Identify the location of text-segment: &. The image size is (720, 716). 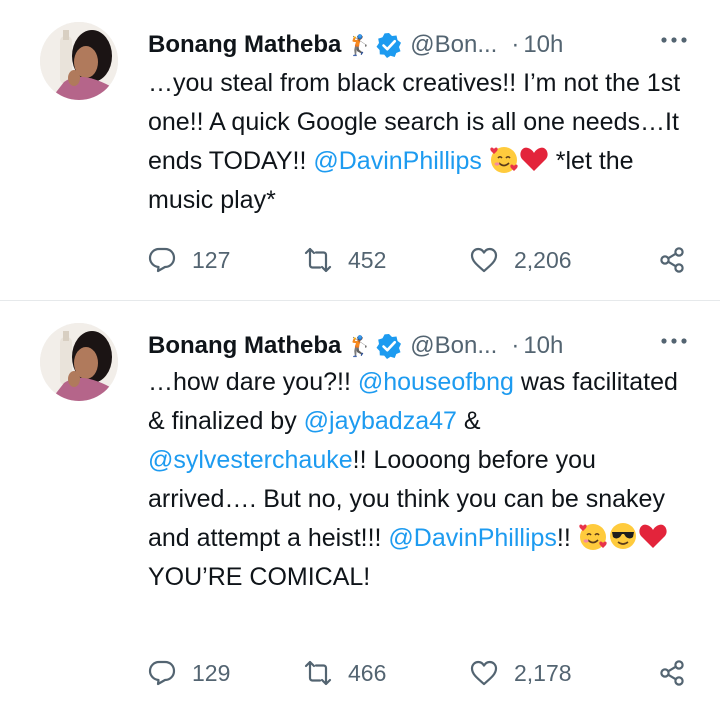
(468, 421).